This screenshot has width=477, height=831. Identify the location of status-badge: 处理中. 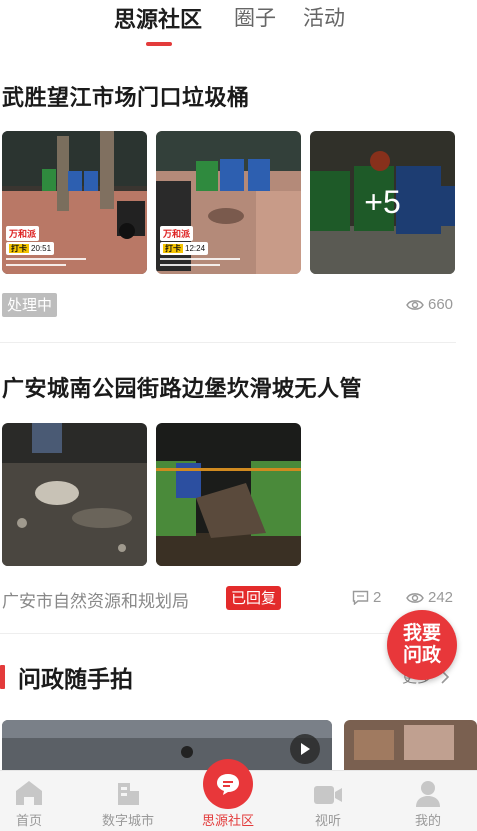
(30, 305).